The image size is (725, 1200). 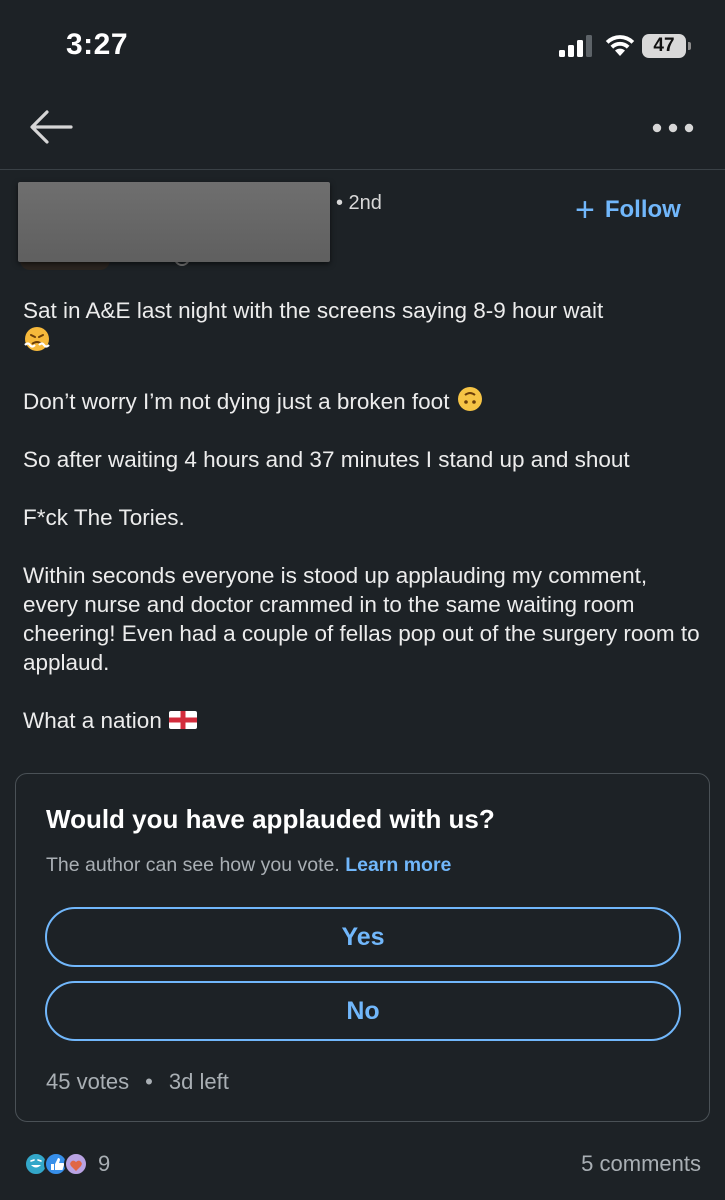 What do you see at coordinates (174, 222) in the screenshot?
I see `redacted-author-name` at bounding box center [174, 222].